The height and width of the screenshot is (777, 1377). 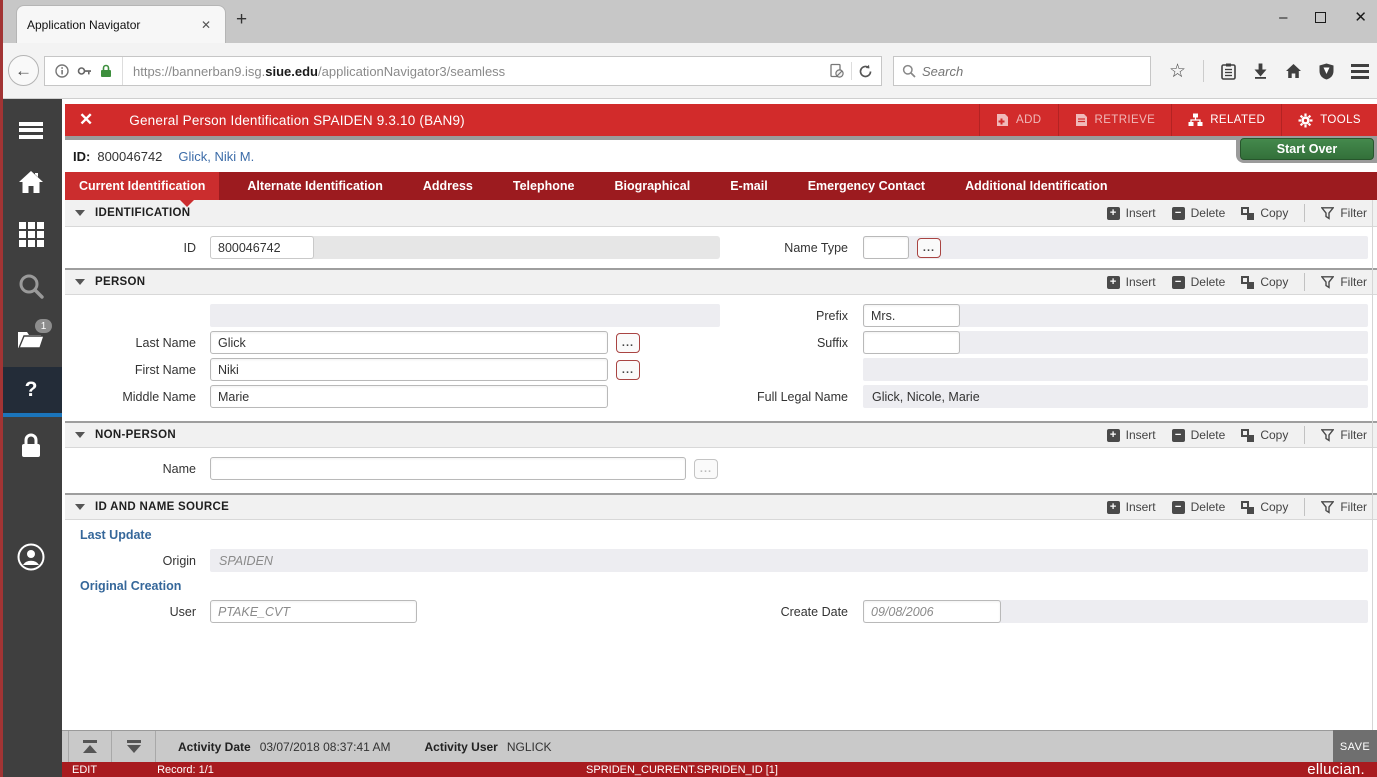 What do you see at coordinates (262, 247) in the screenshot?
I see `id-input` at bounding box center [262, 247].